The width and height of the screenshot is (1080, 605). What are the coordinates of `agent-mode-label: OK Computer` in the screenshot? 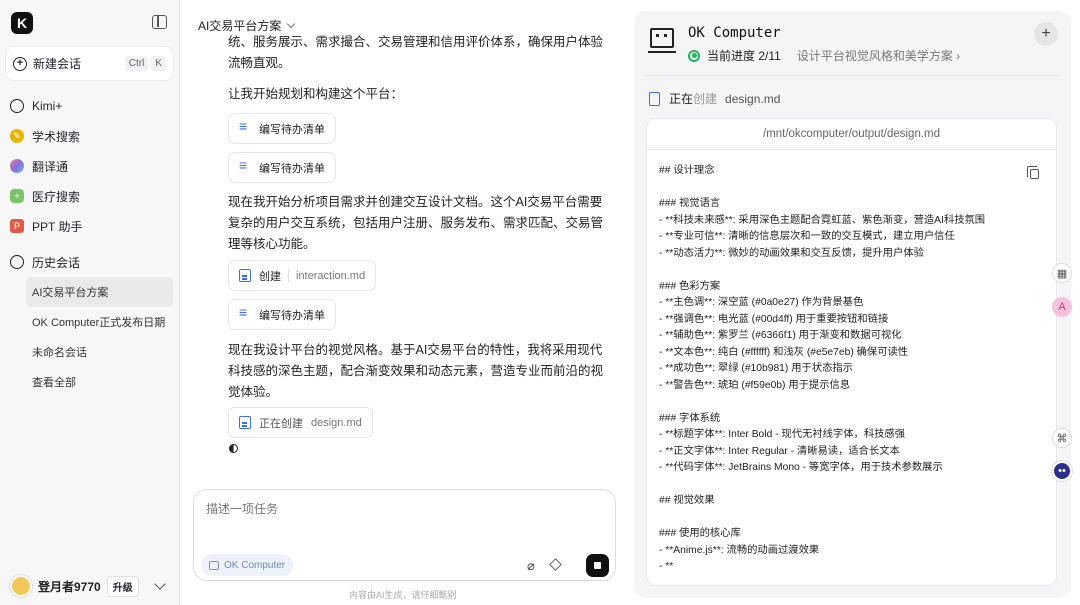 It's located at (255, 565).